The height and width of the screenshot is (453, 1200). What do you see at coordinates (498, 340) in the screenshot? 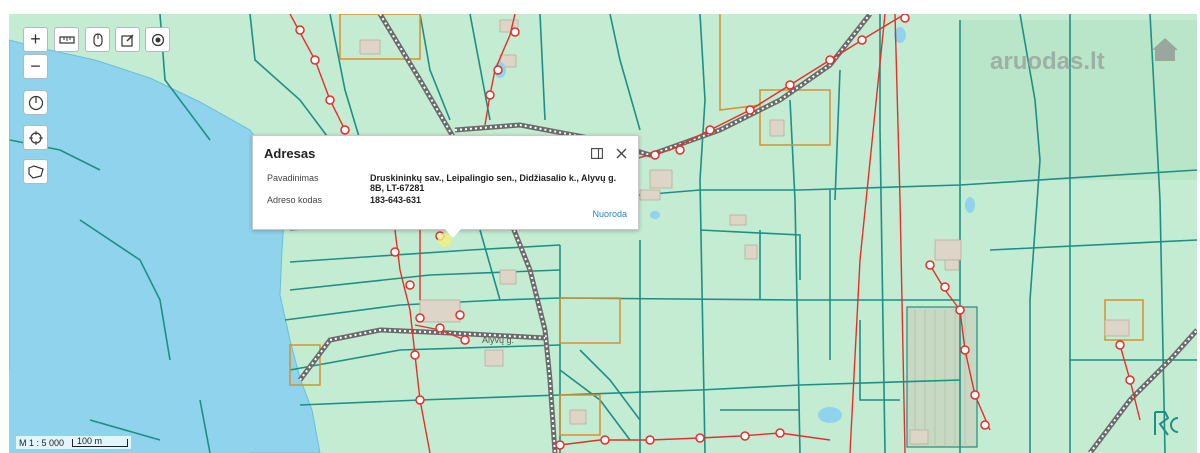
I see `street-label: Alyvų g.` at bounding box center [498, 340].